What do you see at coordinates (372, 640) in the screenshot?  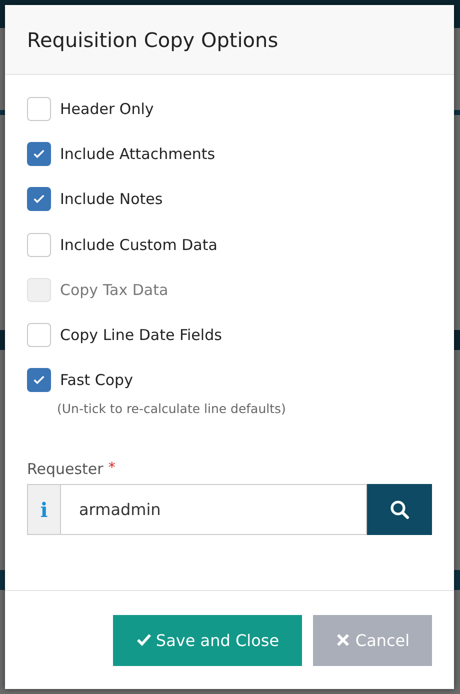 I see `cancel-button: Cancel` at bounding box center [372, 640].